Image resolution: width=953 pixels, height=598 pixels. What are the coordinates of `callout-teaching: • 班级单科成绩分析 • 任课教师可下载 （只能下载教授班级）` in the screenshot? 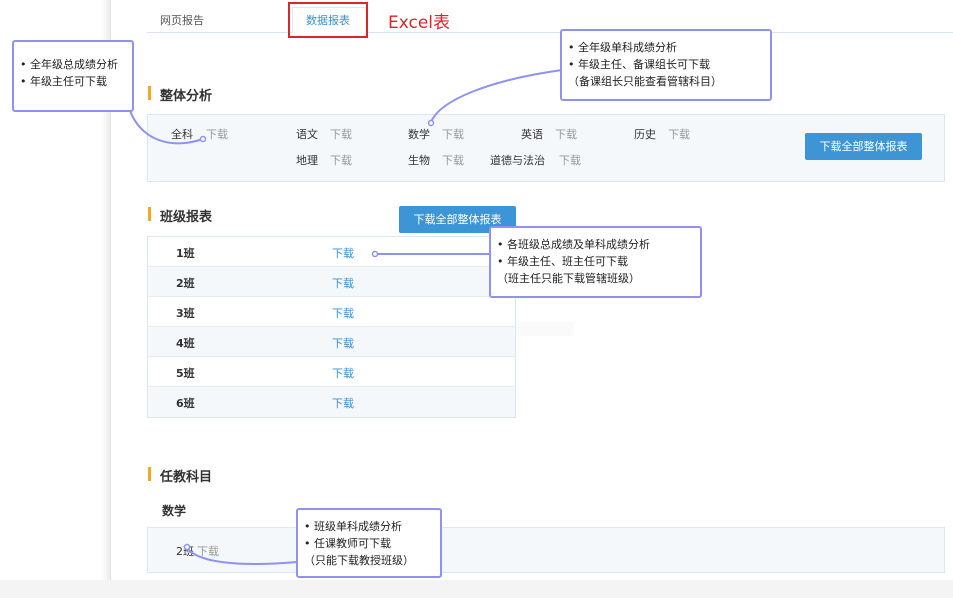 It's located at (369, 543).